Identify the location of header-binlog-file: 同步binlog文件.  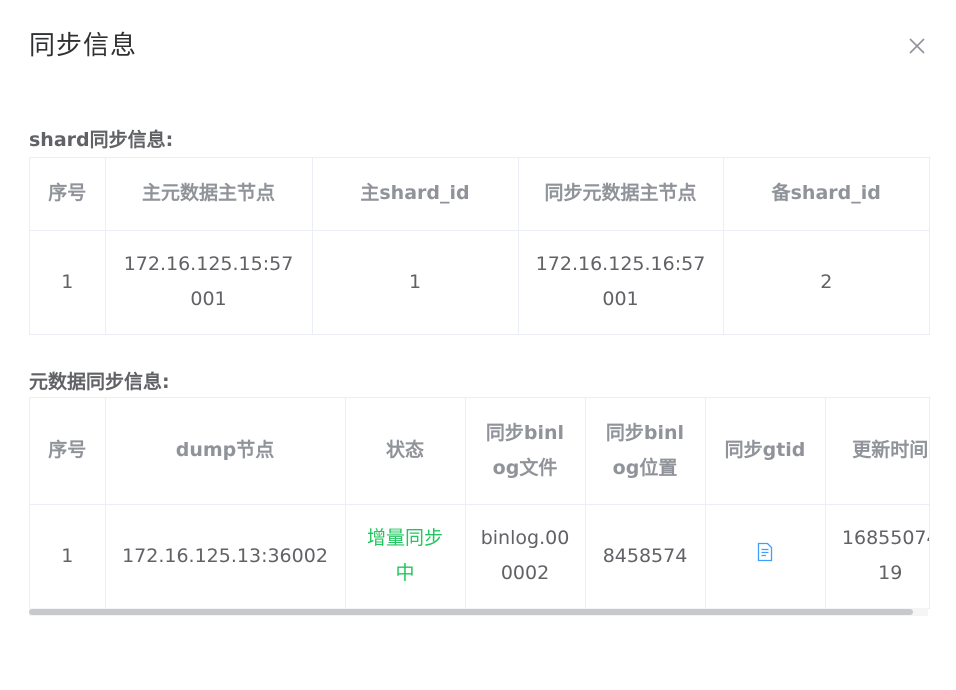
(525, 451).